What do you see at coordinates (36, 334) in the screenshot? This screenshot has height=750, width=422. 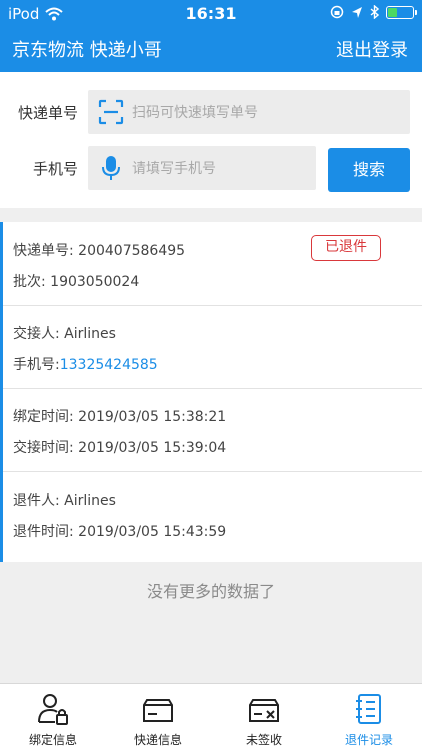 I see `handover-label: 交接人:` at bounding box center [36, 334].